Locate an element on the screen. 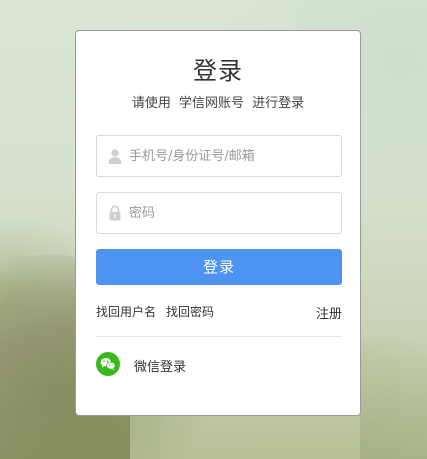  account-links: 找回用户名 找回密码 注册 is located at coordinates (219, 312).